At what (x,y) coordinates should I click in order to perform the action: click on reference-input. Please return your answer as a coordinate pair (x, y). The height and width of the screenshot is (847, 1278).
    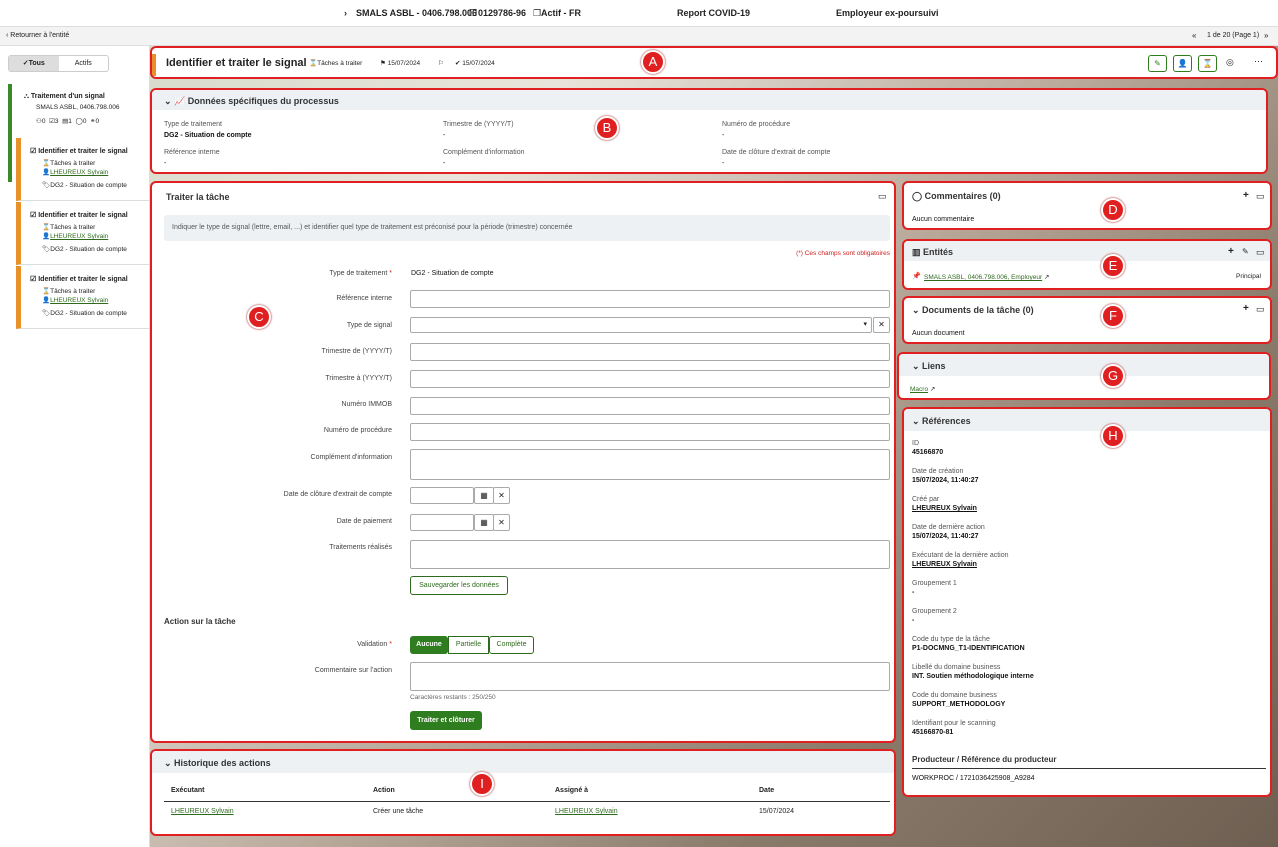
    Looking at the image, I should click on (650, 299).